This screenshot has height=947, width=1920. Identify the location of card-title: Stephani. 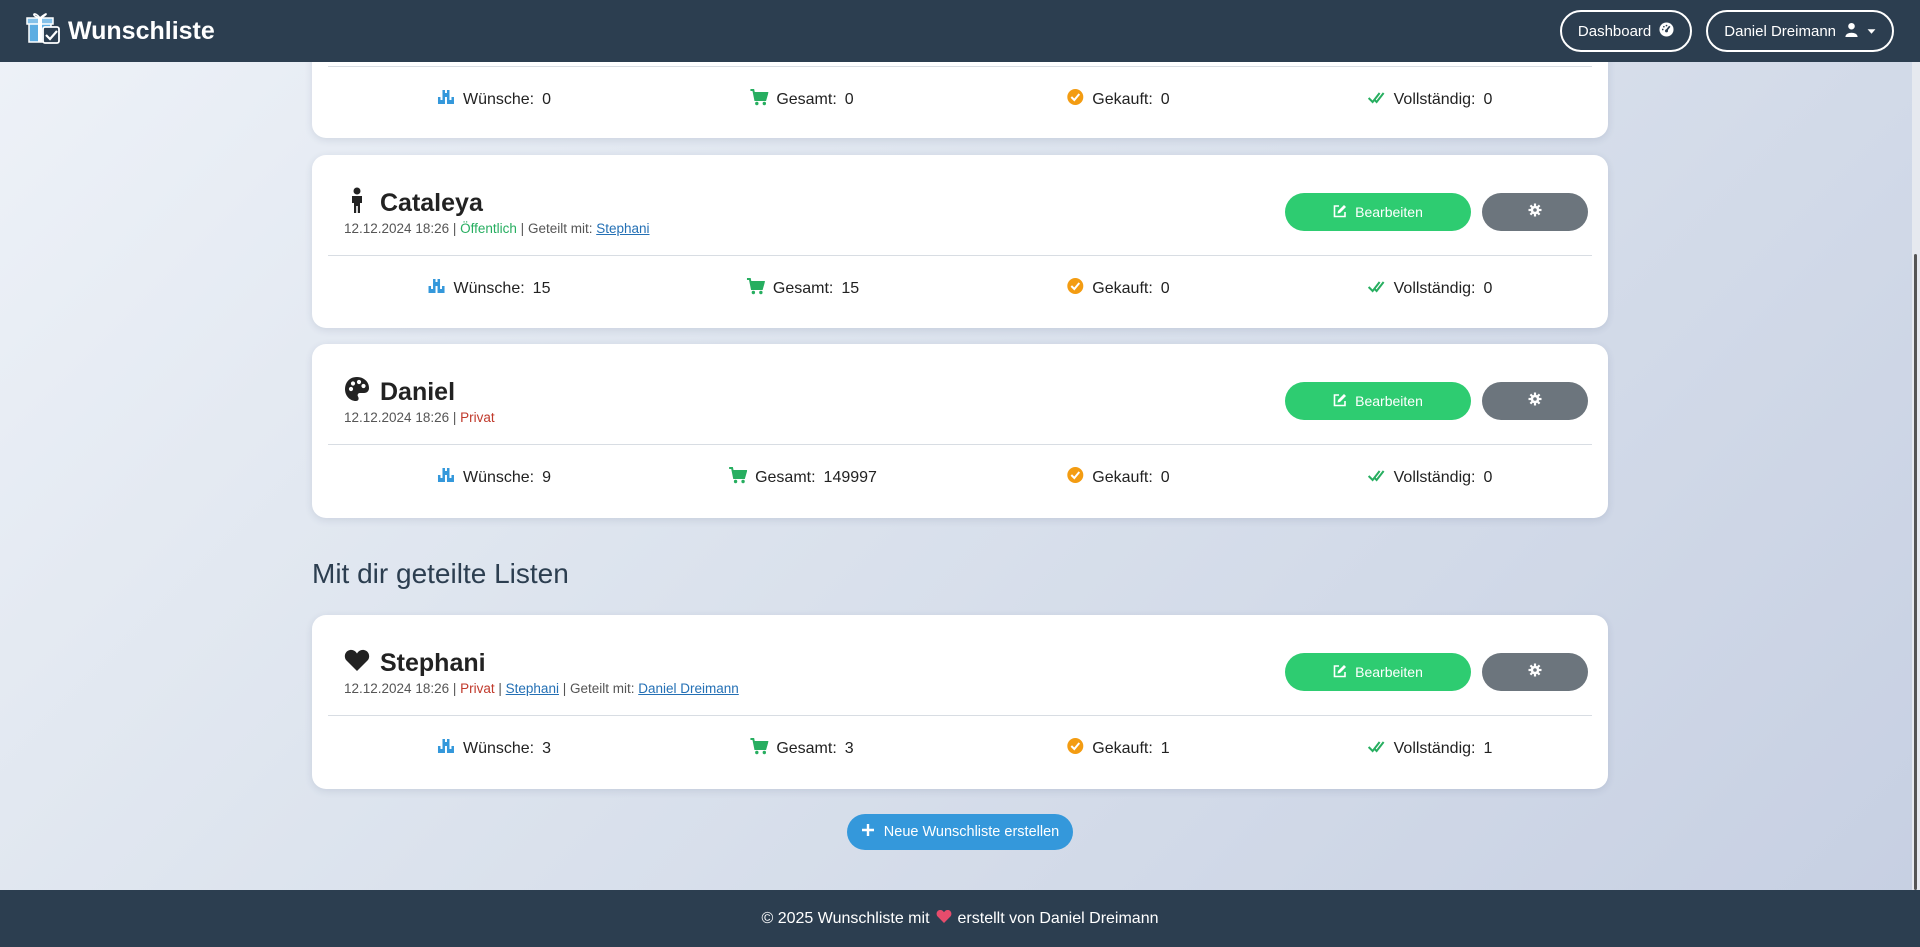
(415, 663).